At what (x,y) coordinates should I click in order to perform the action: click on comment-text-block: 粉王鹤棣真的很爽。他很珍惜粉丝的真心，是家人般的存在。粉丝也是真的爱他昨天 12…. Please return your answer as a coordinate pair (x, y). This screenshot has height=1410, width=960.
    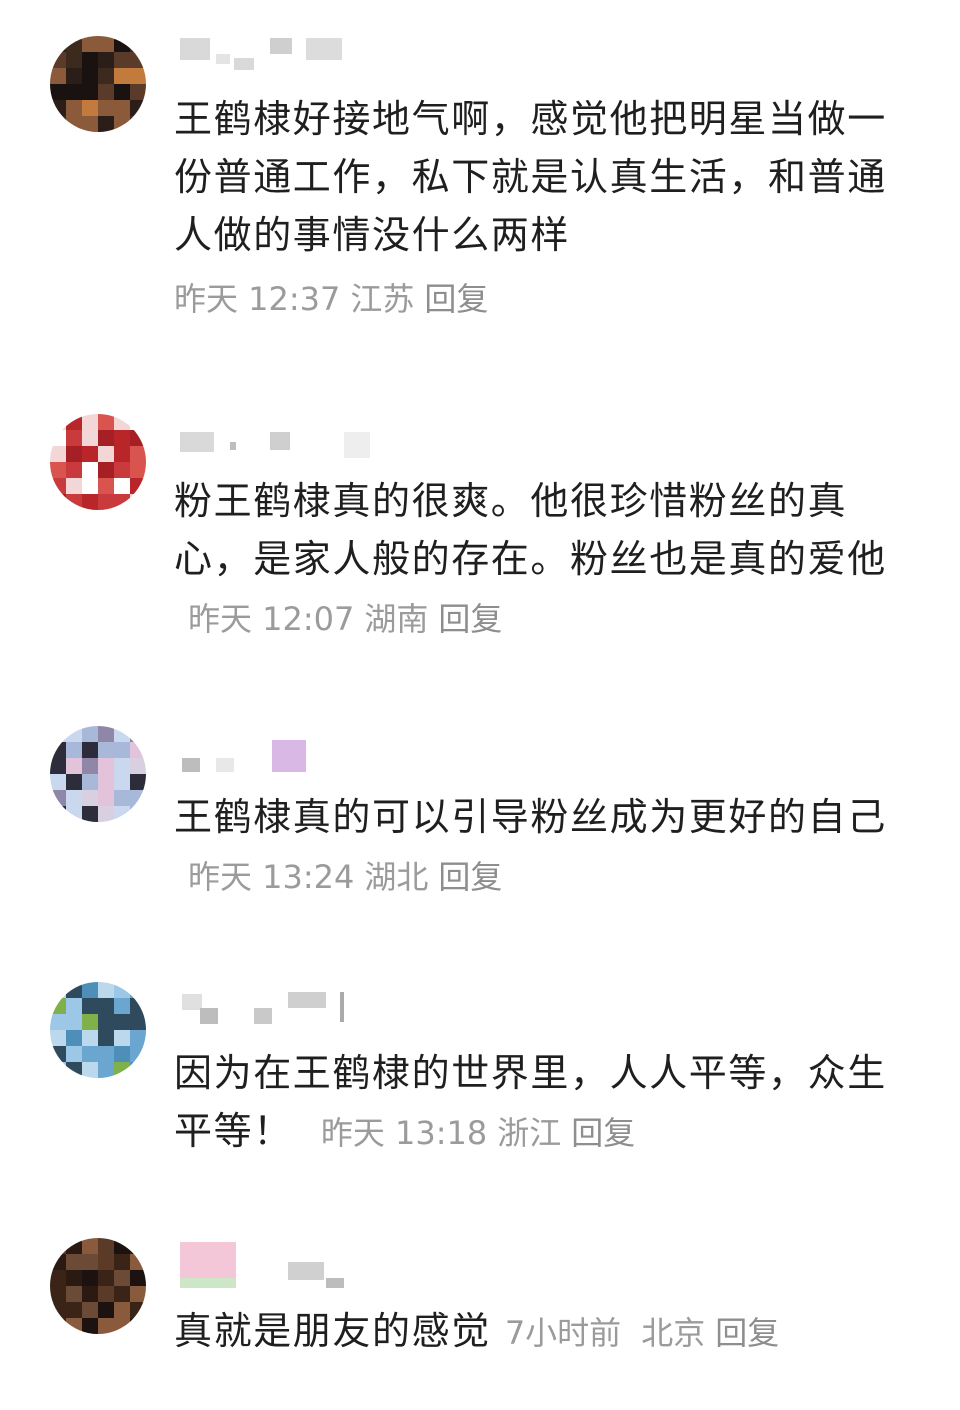
    Looking at the image, I should click on (539, 560).